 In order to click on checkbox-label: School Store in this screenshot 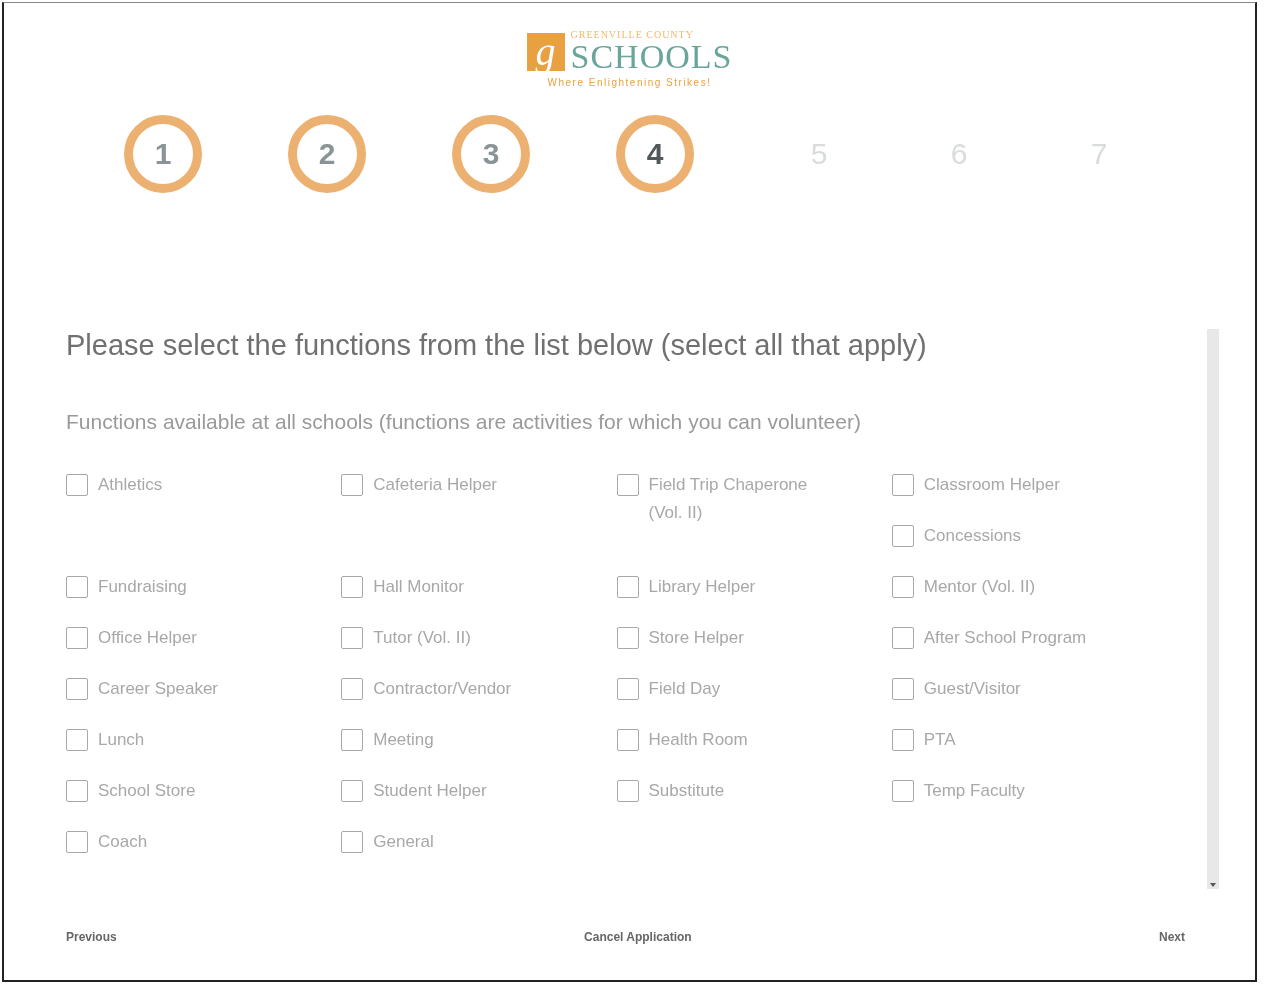, I will do `click(147, 791)`.